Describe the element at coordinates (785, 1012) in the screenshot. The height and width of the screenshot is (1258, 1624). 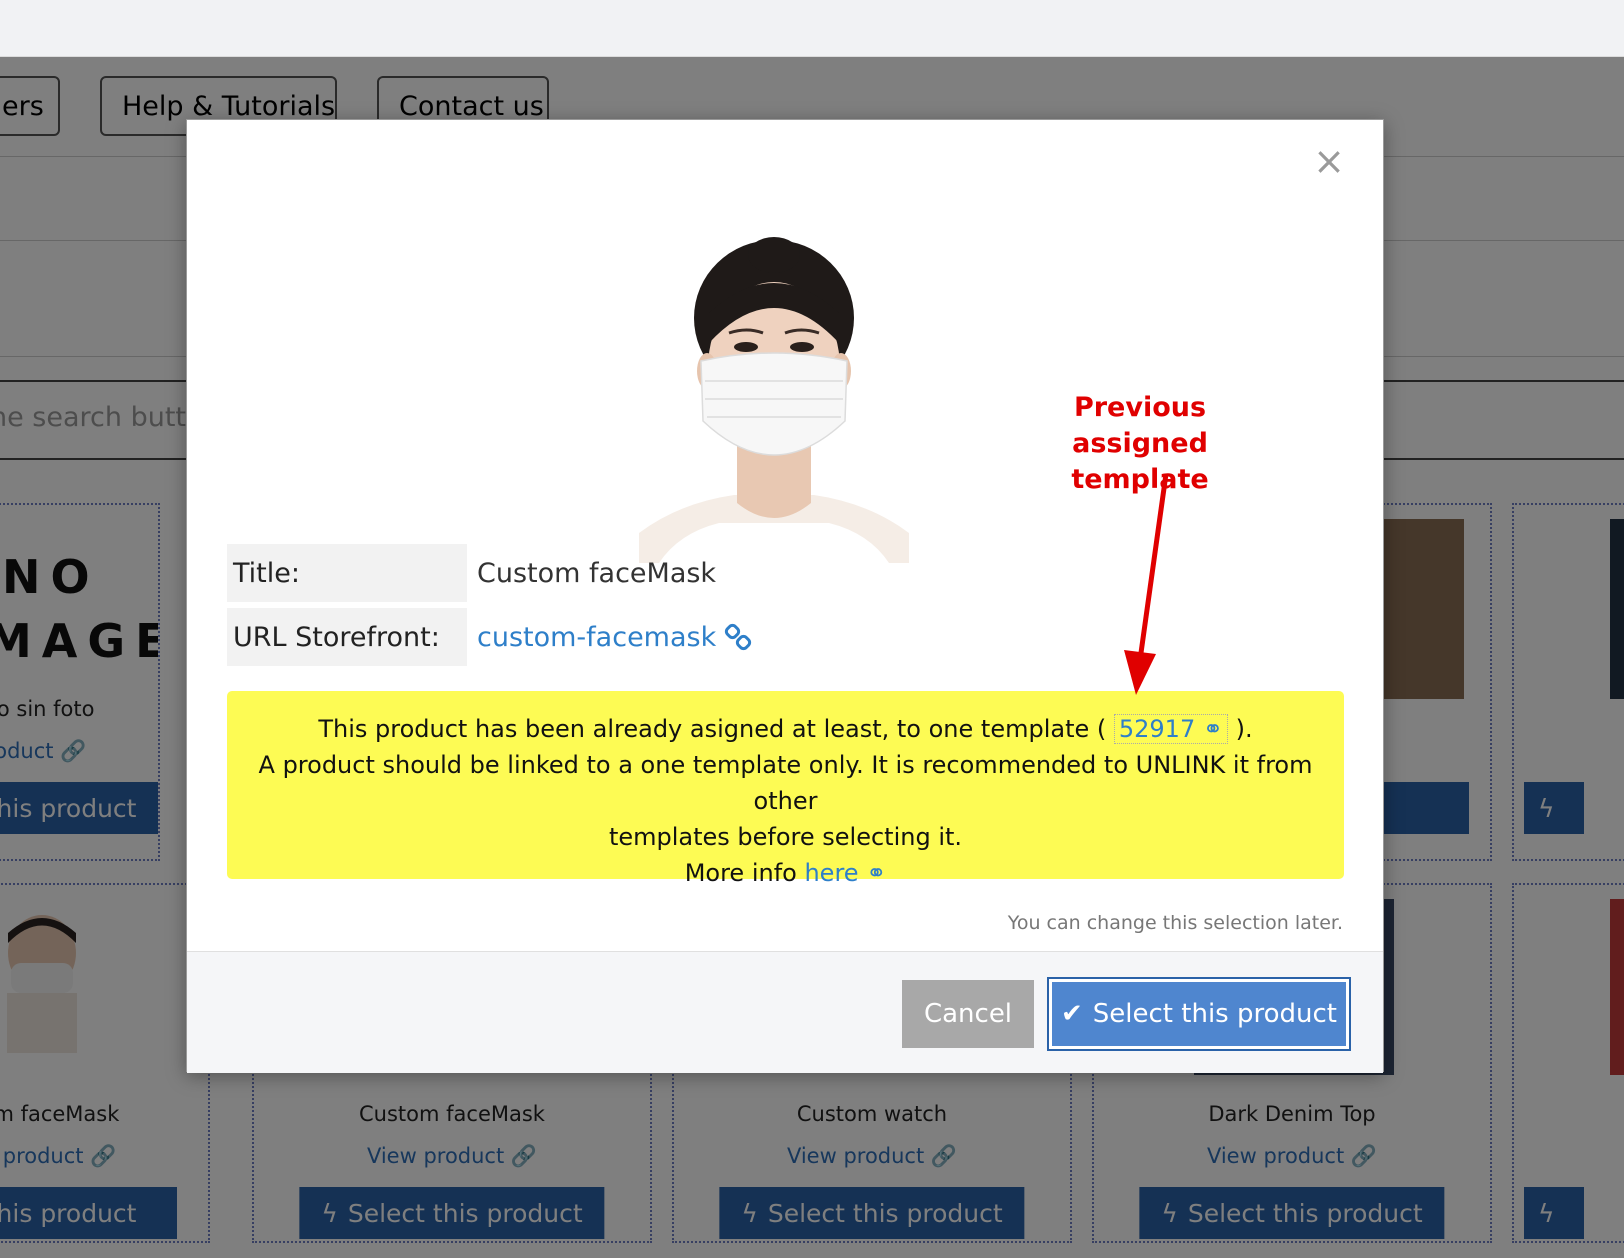
I see `modal-footer: Cancel ✔ Select this product` at that location.